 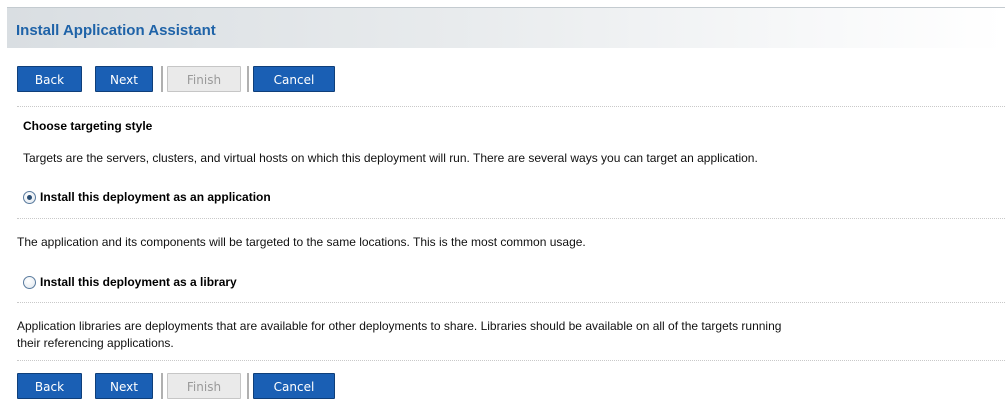 What do you see at coordinates (116, 30) in the screenshot?
I see `page-title: Install Application Assistant` at bounding box center [116, 30].